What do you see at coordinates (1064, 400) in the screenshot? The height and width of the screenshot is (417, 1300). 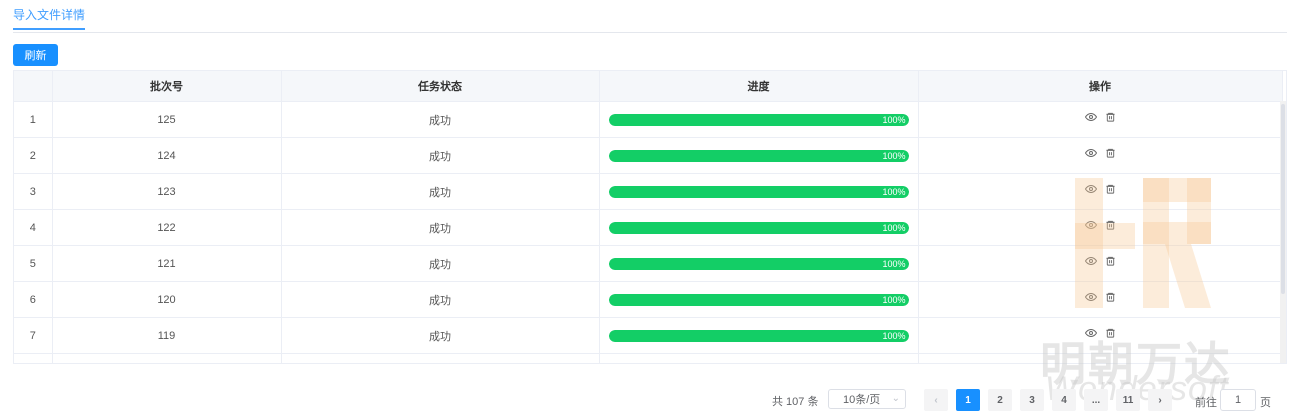 I see `page-button-4: 4` at bounding box center [1064, 400].